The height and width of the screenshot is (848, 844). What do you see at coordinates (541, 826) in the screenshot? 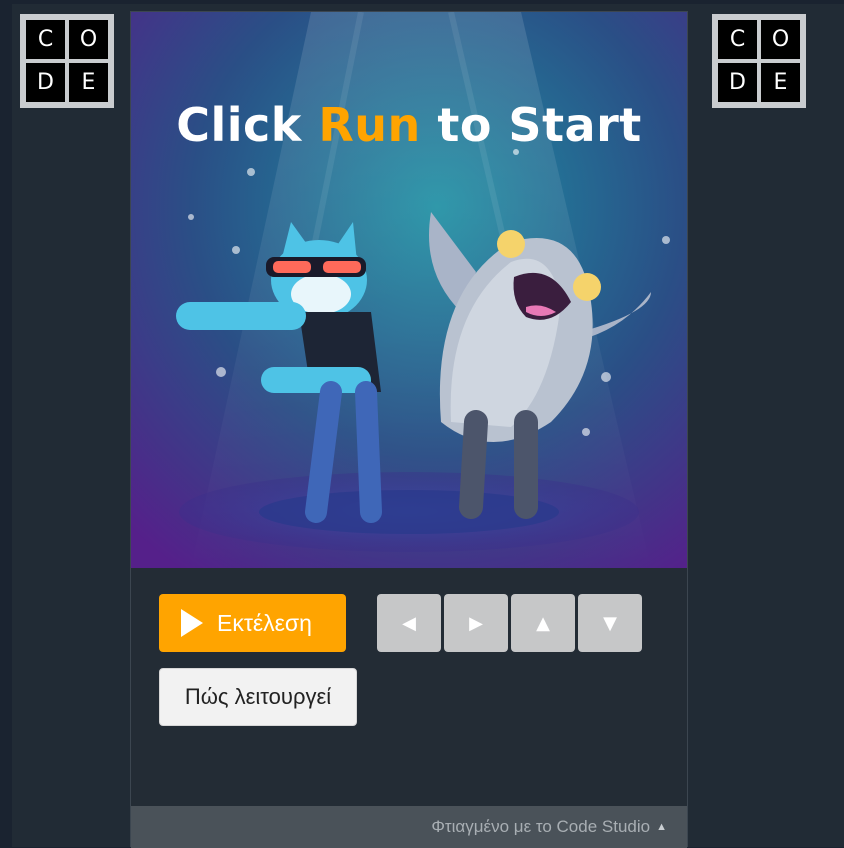
I see `footer-label: Φτιαγμένο με το Code Studio` at bounding box center [541, 826].